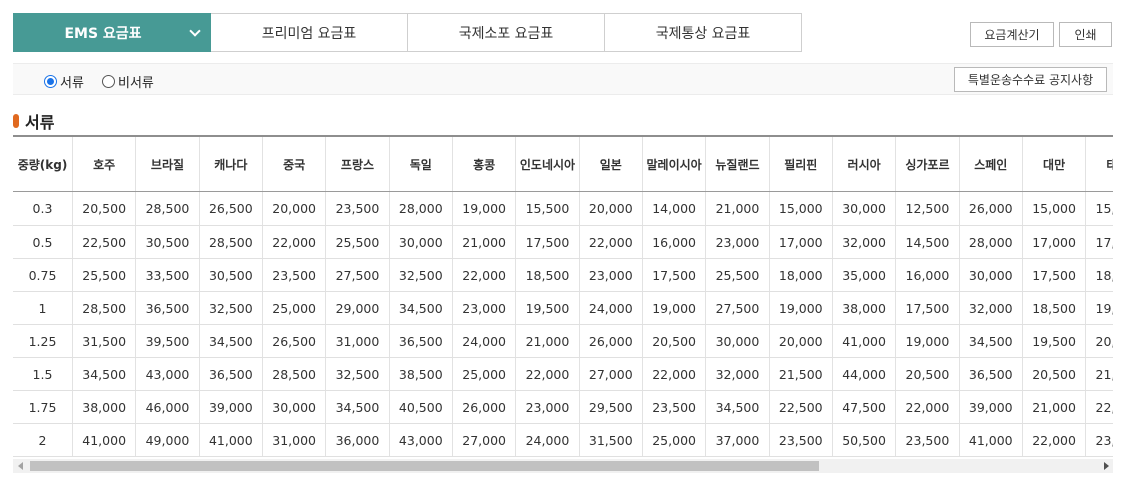 This screenshot has width=1134, height=480. What do you see at coordinates (801, 275) in the screenshot?
I see `rate-cell: 18,000` at bounding box center [801, 275].